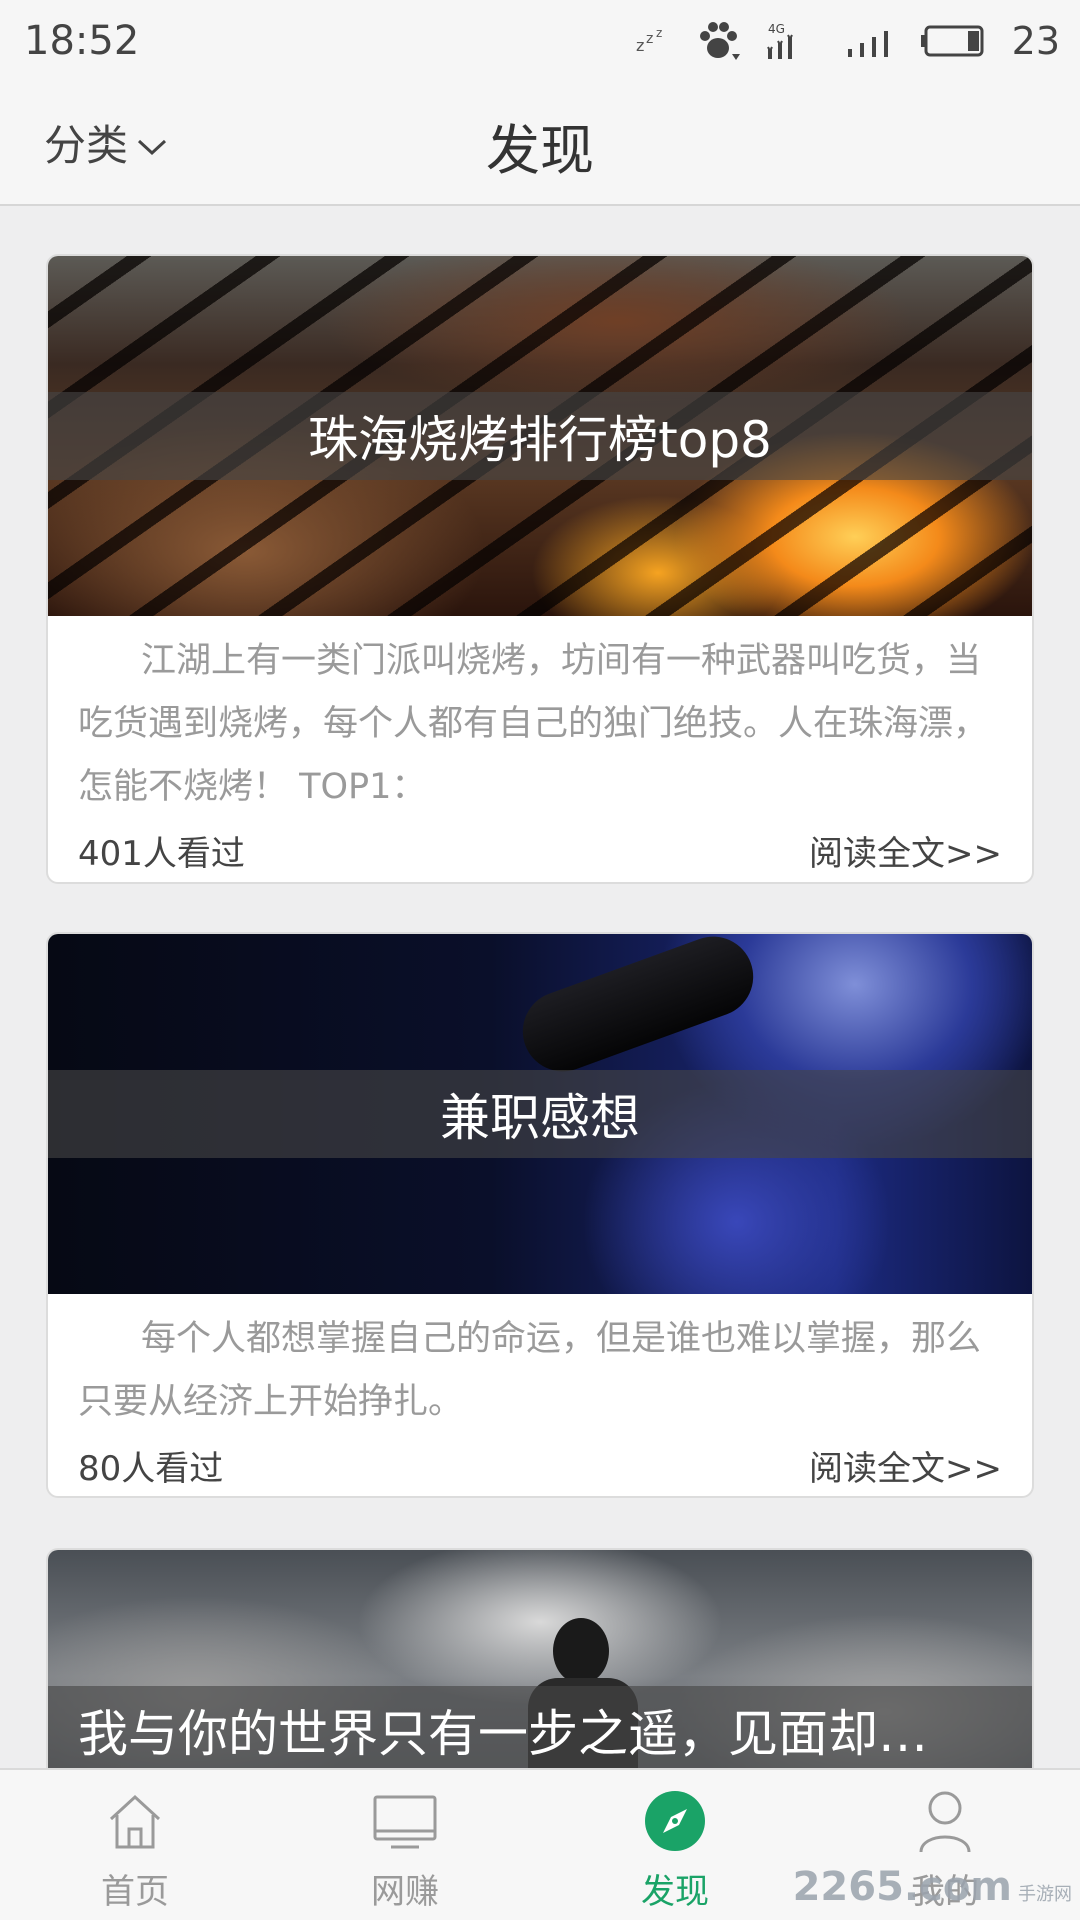 This screenshot has height=1920, width=1080. Describe the element at coordinates (405, 1892) in the screenshot. I see `nav-label: 网赚` at that location.